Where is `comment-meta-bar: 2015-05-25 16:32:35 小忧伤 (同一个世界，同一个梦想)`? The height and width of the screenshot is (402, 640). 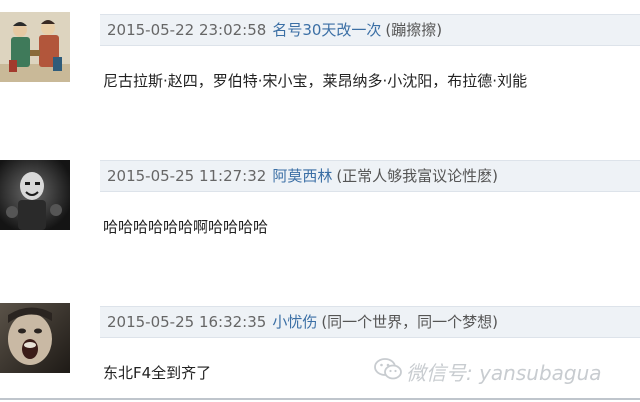
comment-meta-bar: 2015-05-25 16:32:35 小忧伤 (同一个世界，同一个梦想) is located at coordinates (370, 322).